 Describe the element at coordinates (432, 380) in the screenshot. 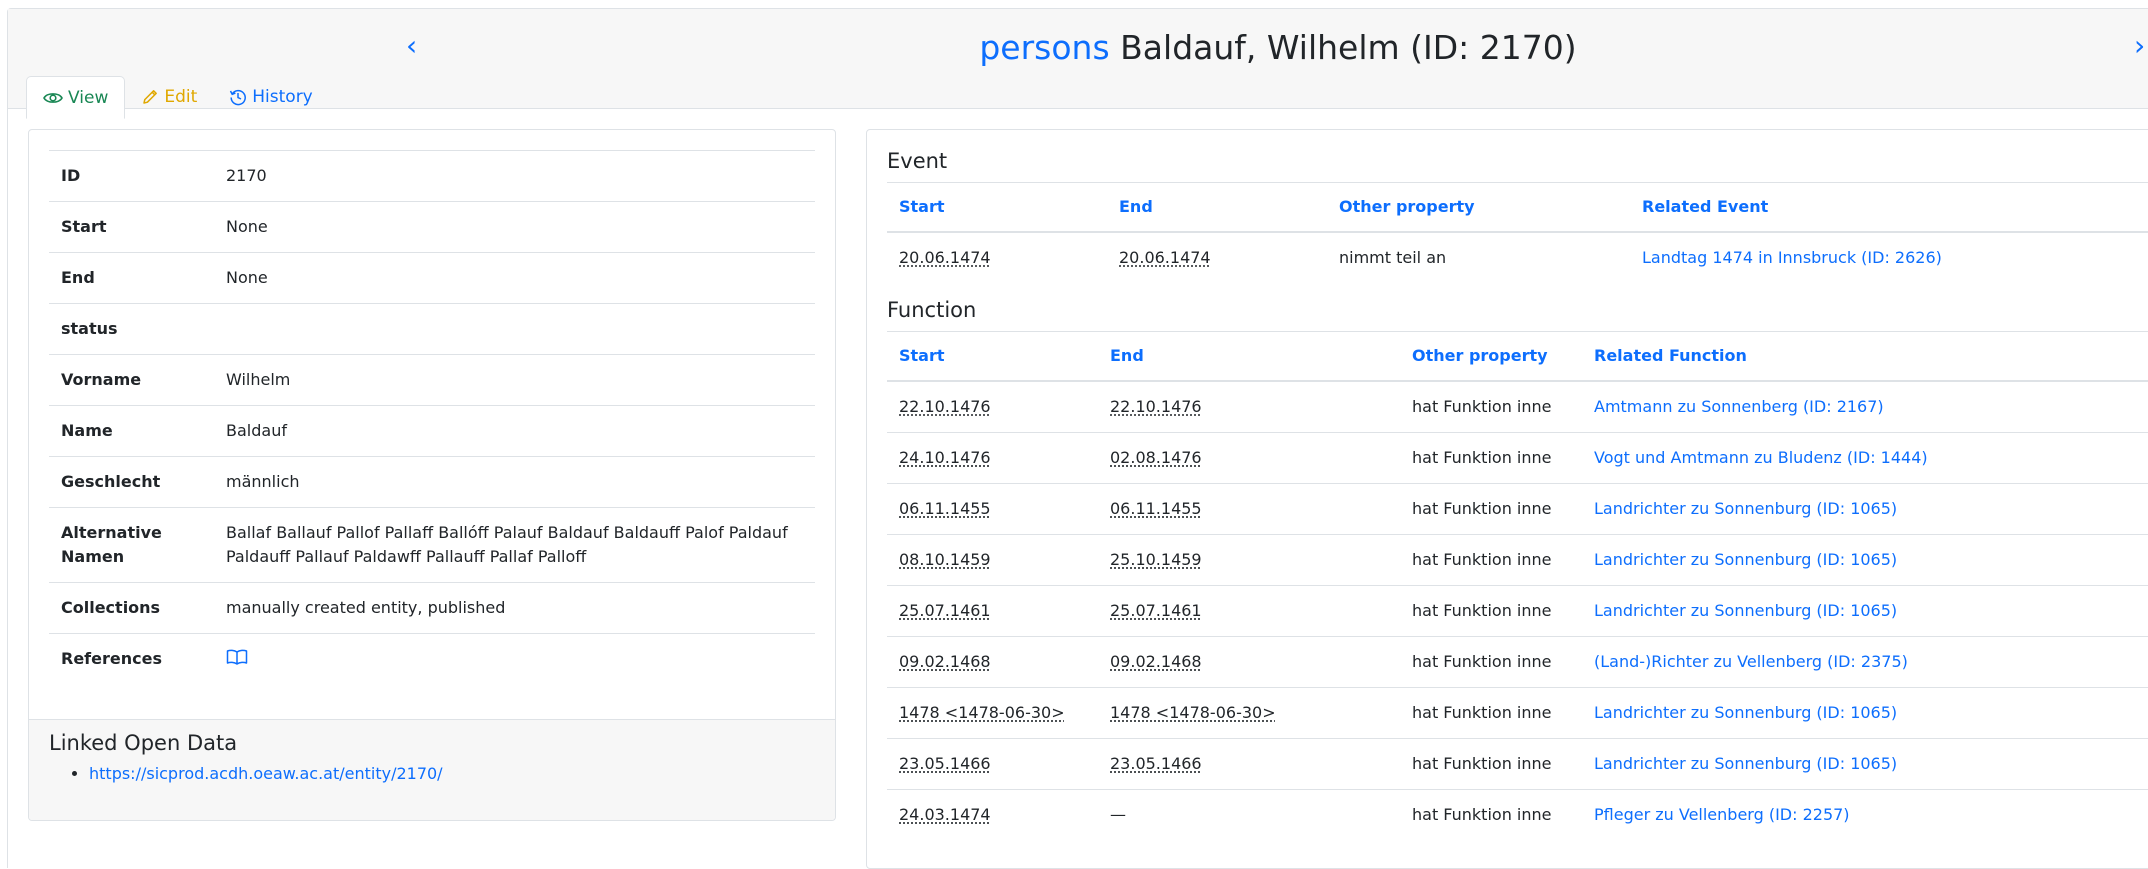

I see `attribute-row: Vorname Wilhelm` at that location.